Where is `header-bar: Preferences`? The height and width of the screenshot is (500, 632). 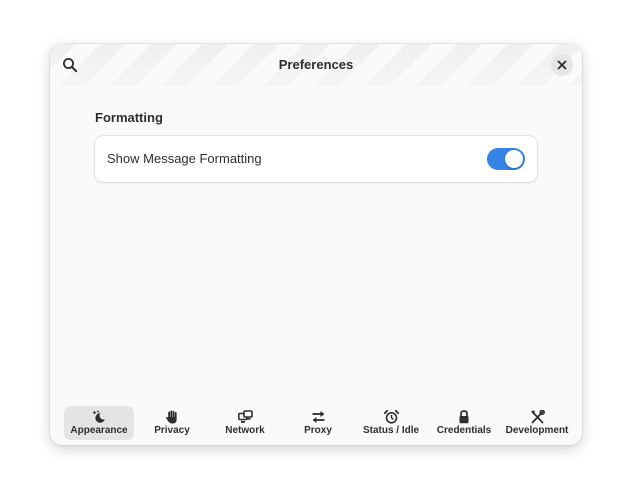 header-bar: Preferences is located at coordinates (316, 65).